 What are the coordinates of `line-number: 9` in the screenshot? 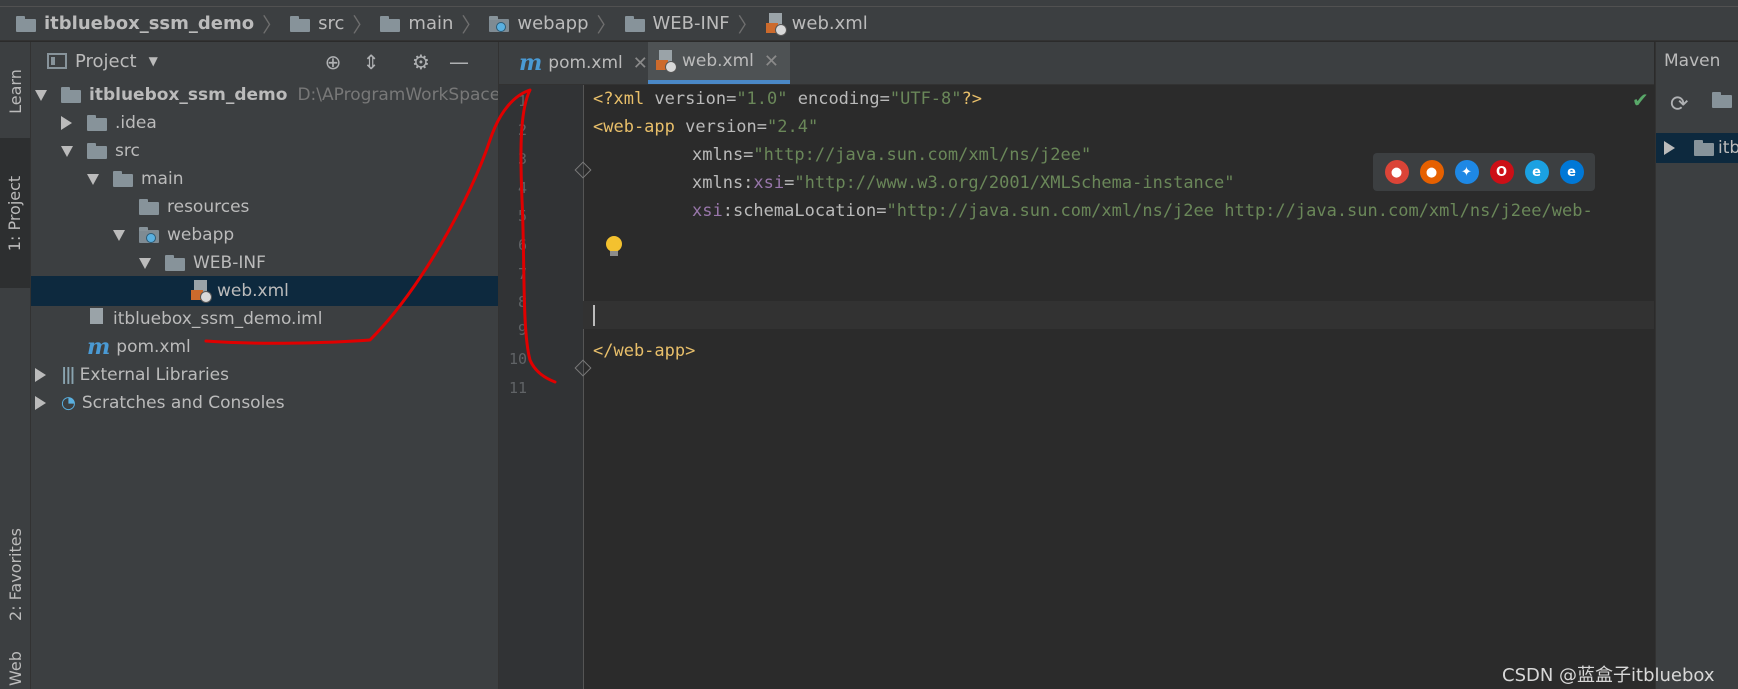 It's located at (522, 330).